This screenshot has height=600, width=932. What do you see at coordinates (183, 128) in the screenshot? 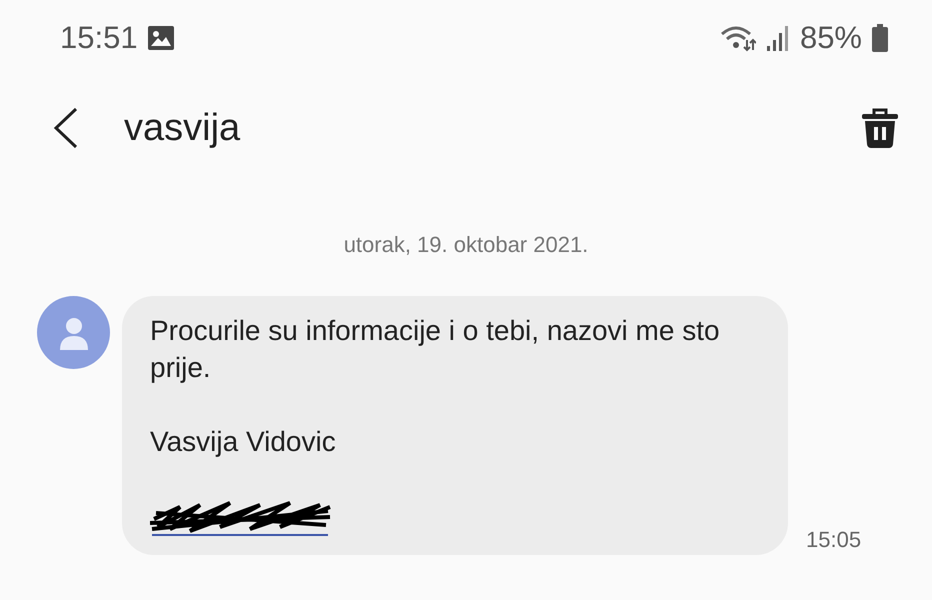
I see `conversation-title: vasvija` at bounding box center [183, 128].